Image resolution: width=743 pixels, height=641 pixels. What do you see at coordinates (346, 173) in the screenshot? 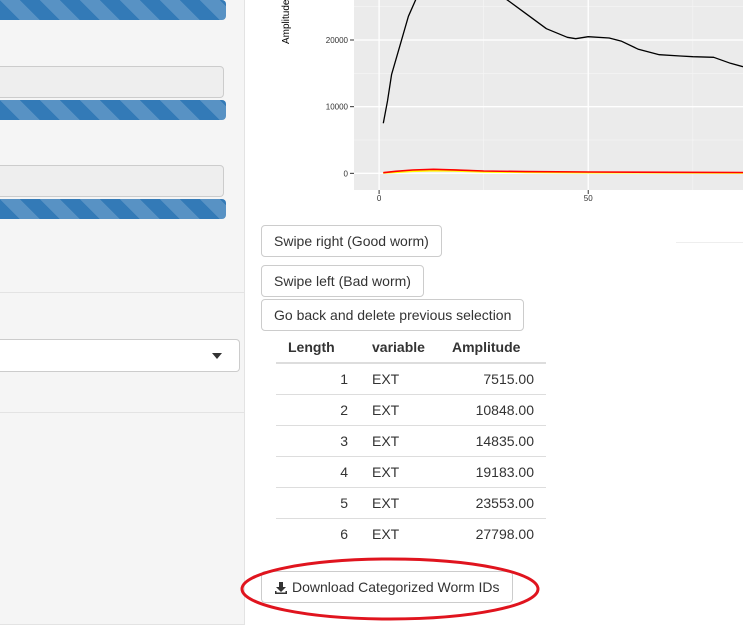
I see `y-tick-label: 0` at bounding box center [346, 173].